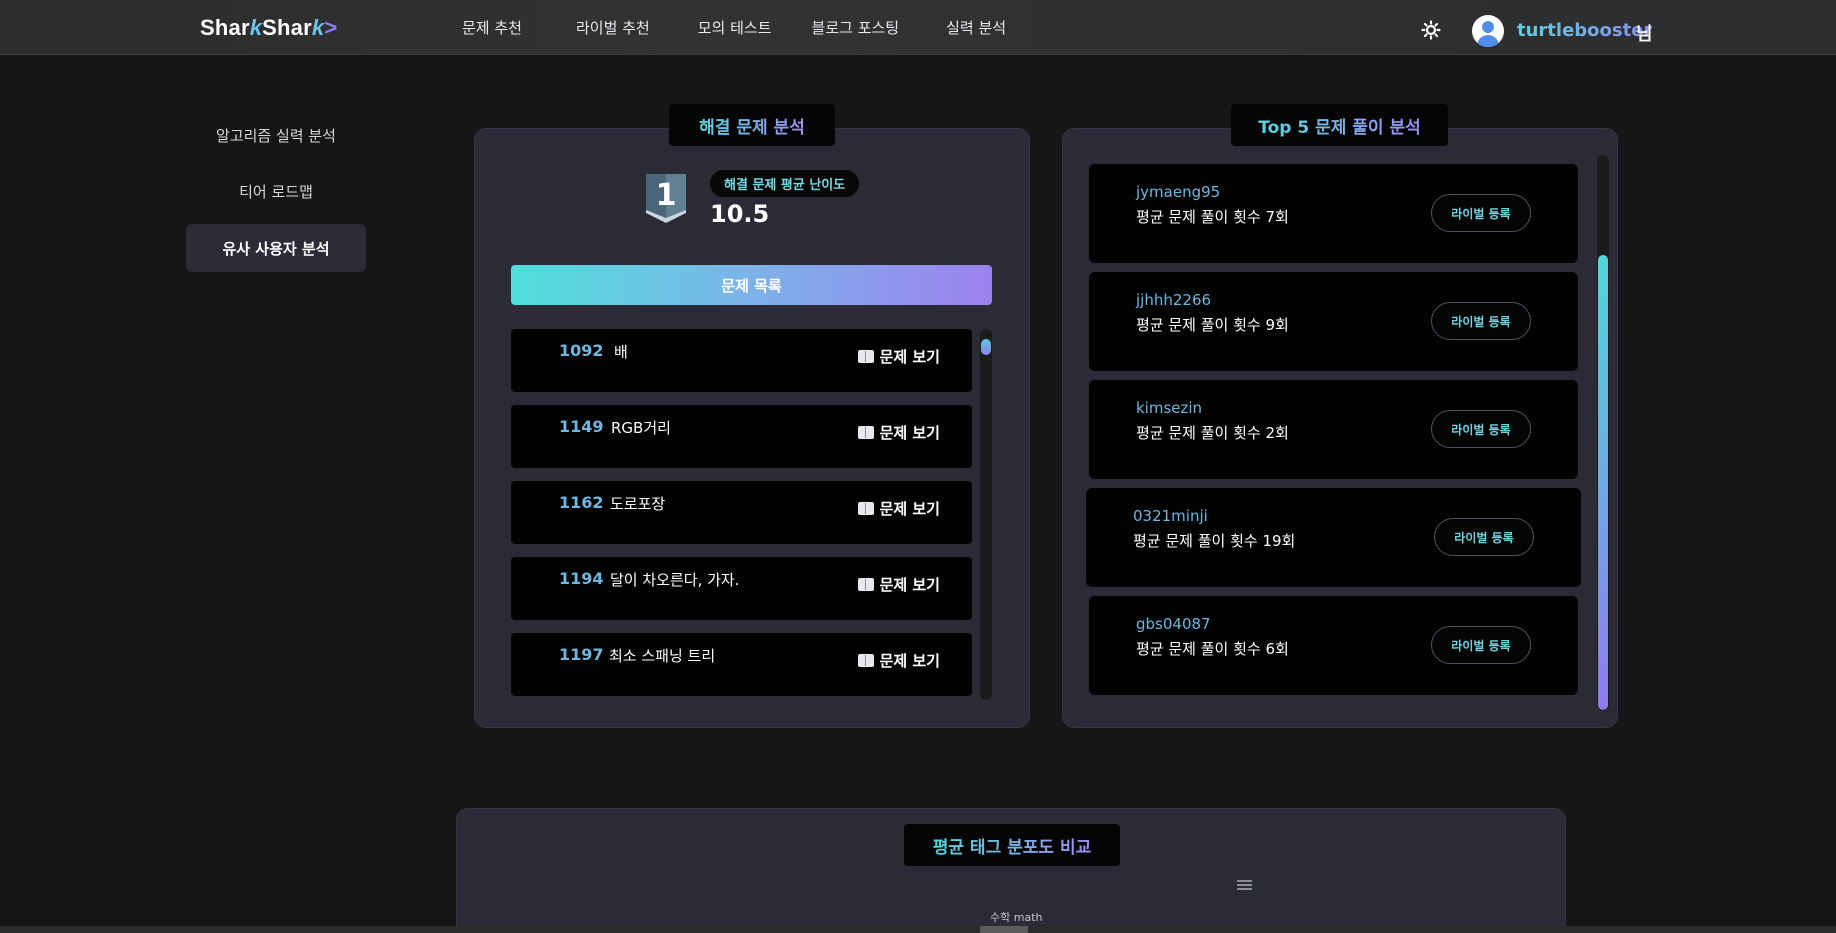 The width and height of the screenshot is (1836, 933). I want to click on nav-skill-analysis: 실력 분석, so click(976, 27).